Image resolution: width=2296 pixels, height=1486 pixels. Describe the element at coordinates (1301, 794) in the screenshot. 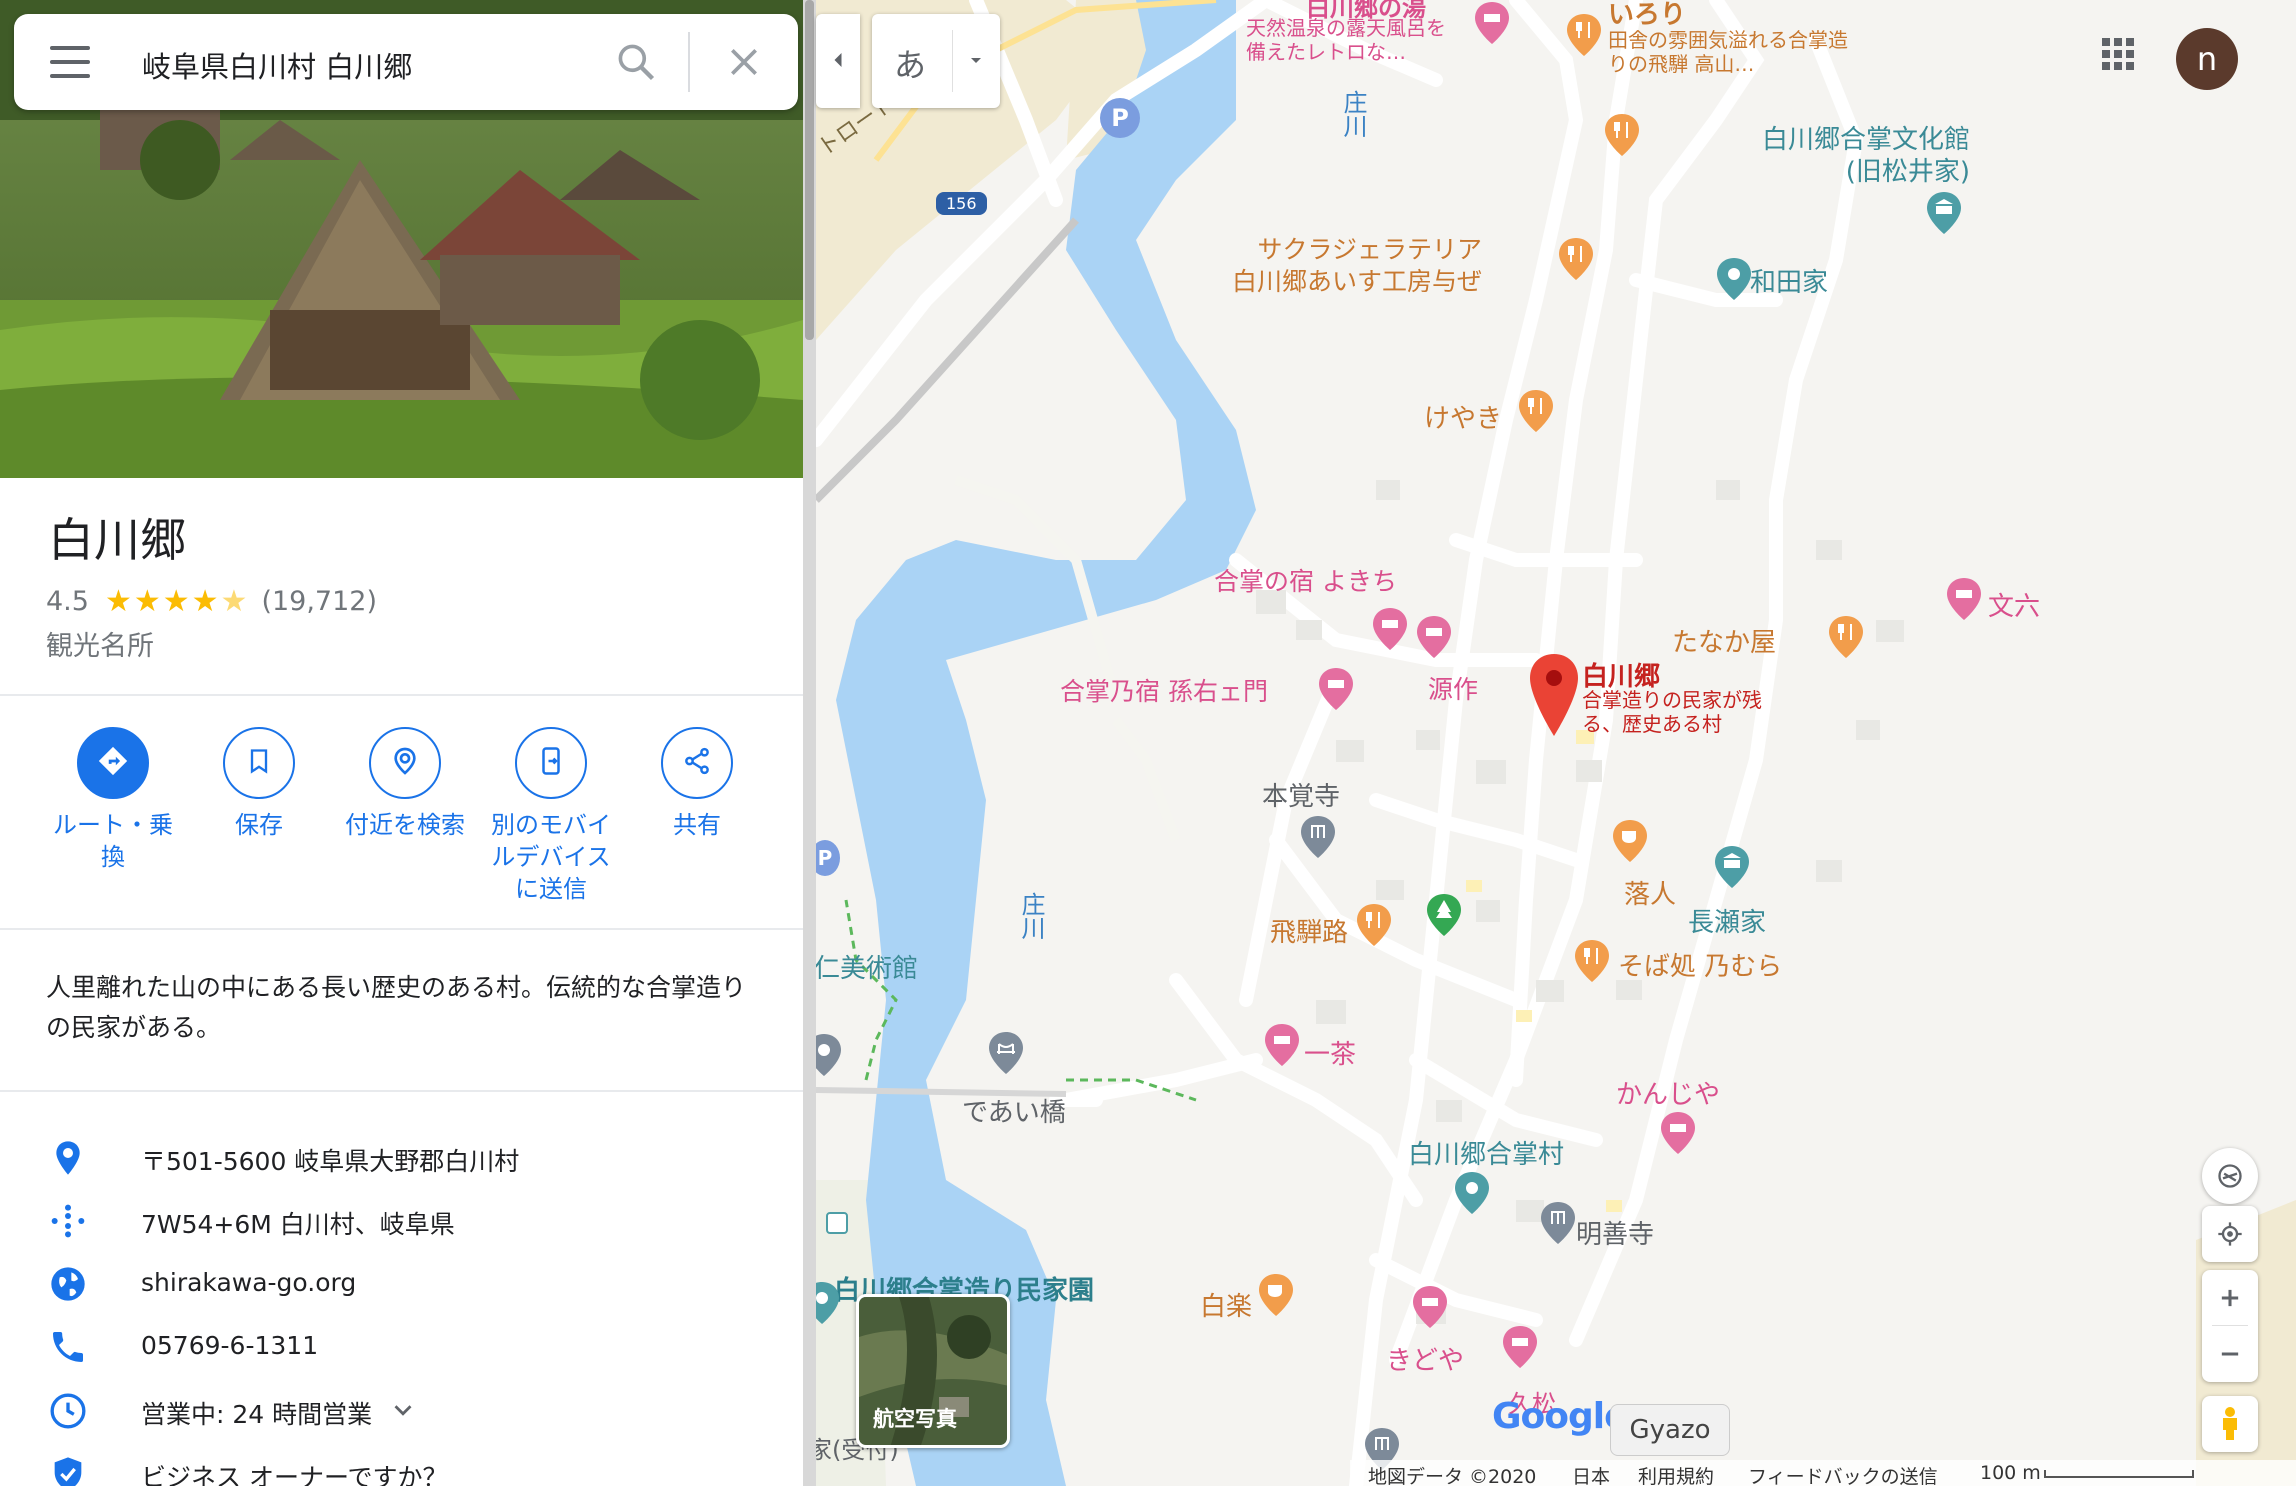

I see `poi-honkakuji: 本覚寺` at that location.